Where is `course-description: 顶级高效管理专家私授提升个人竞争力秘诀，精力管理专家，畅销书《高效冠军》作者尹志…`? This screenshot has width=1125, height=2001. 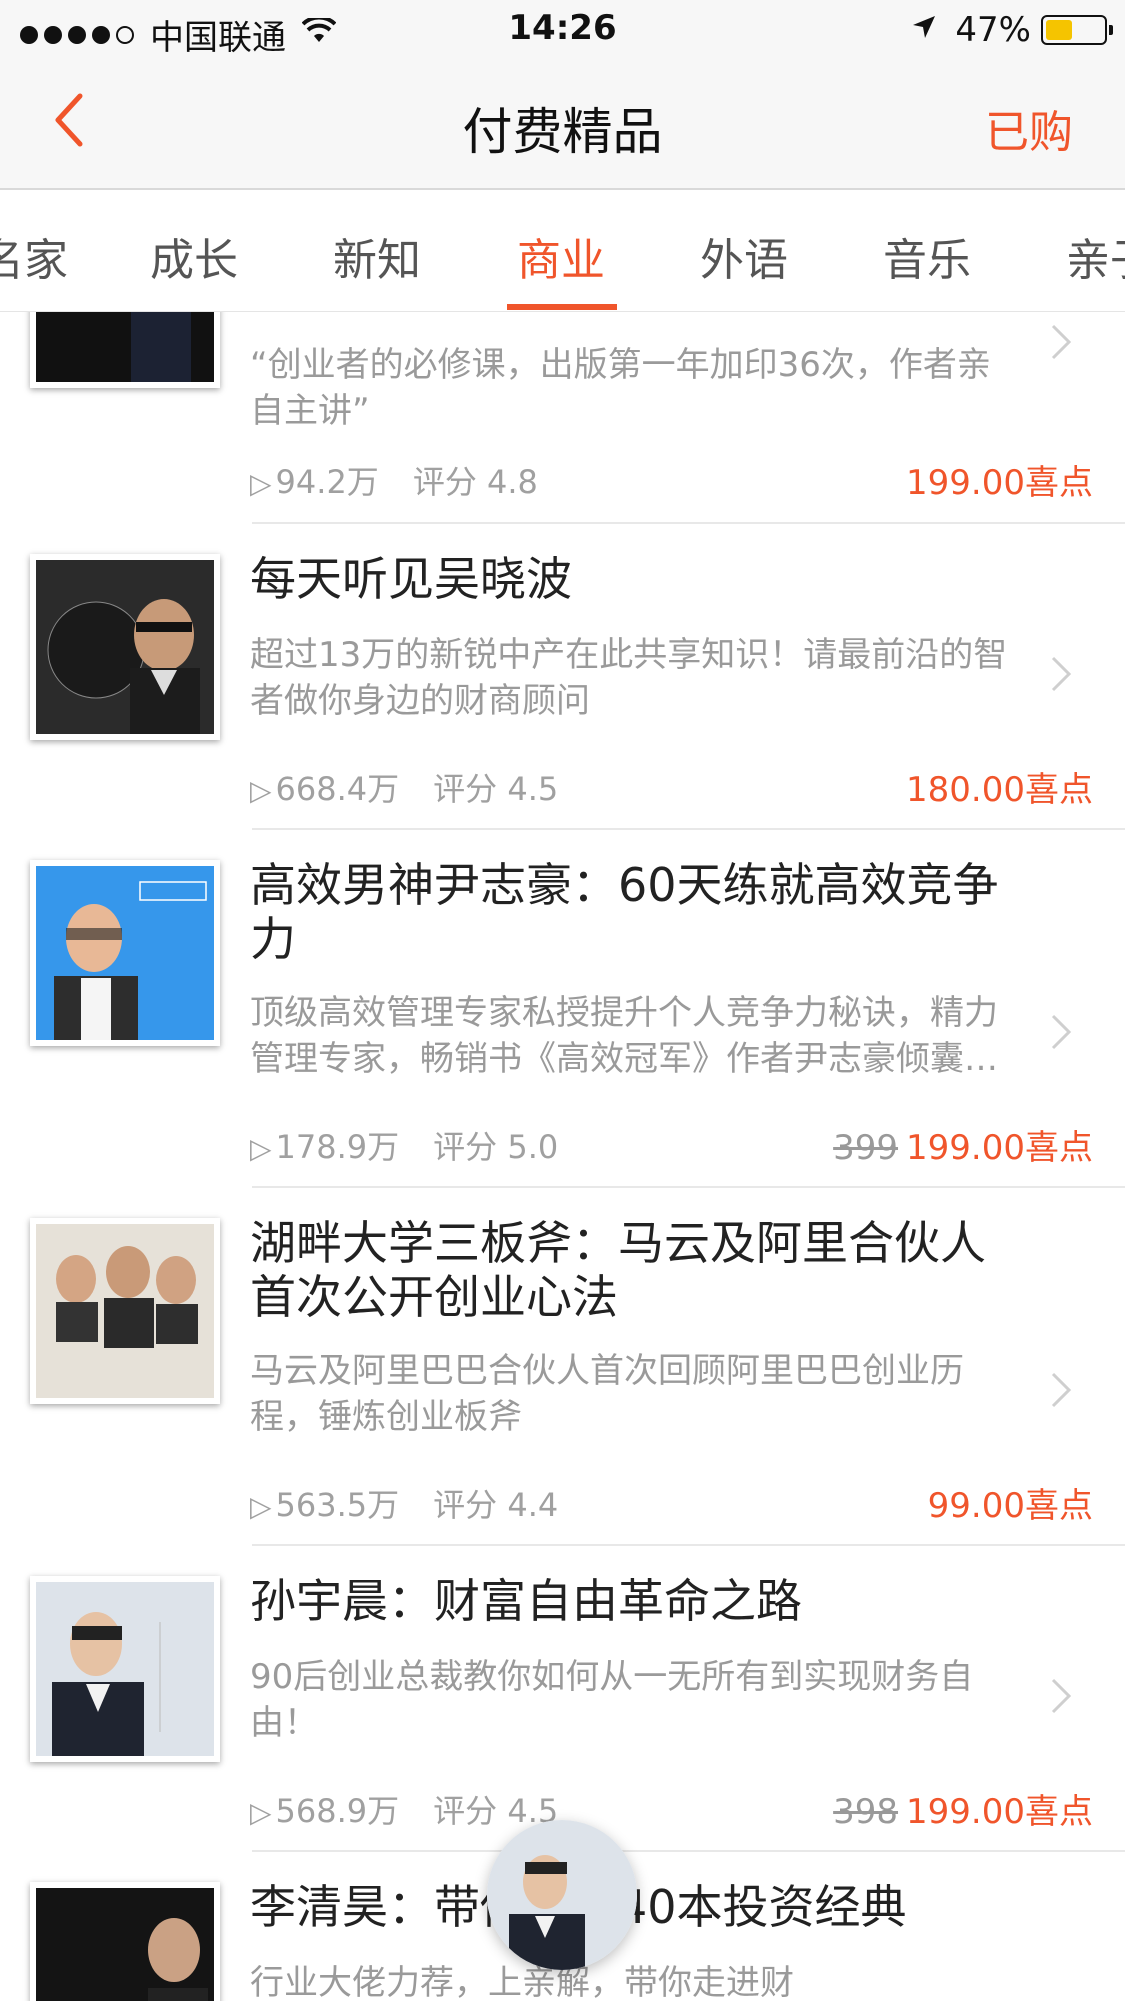
course-description: 顶级高效管理专家私授提升个人竞争力秘诀，精力管理专家，畅销书《高效冠军》作者尹志… is located at coordinates (624, 1036).